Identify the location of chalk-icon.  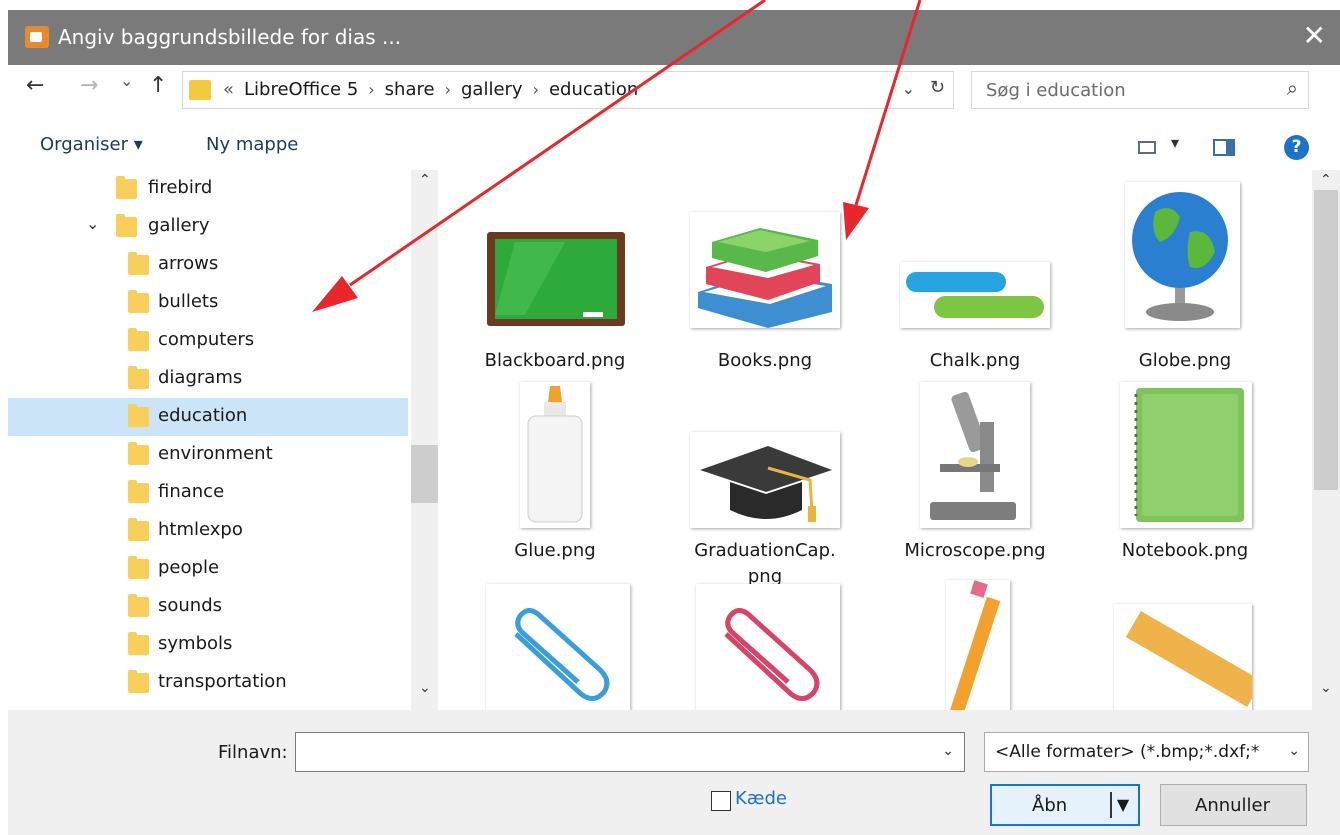
(975, 295).